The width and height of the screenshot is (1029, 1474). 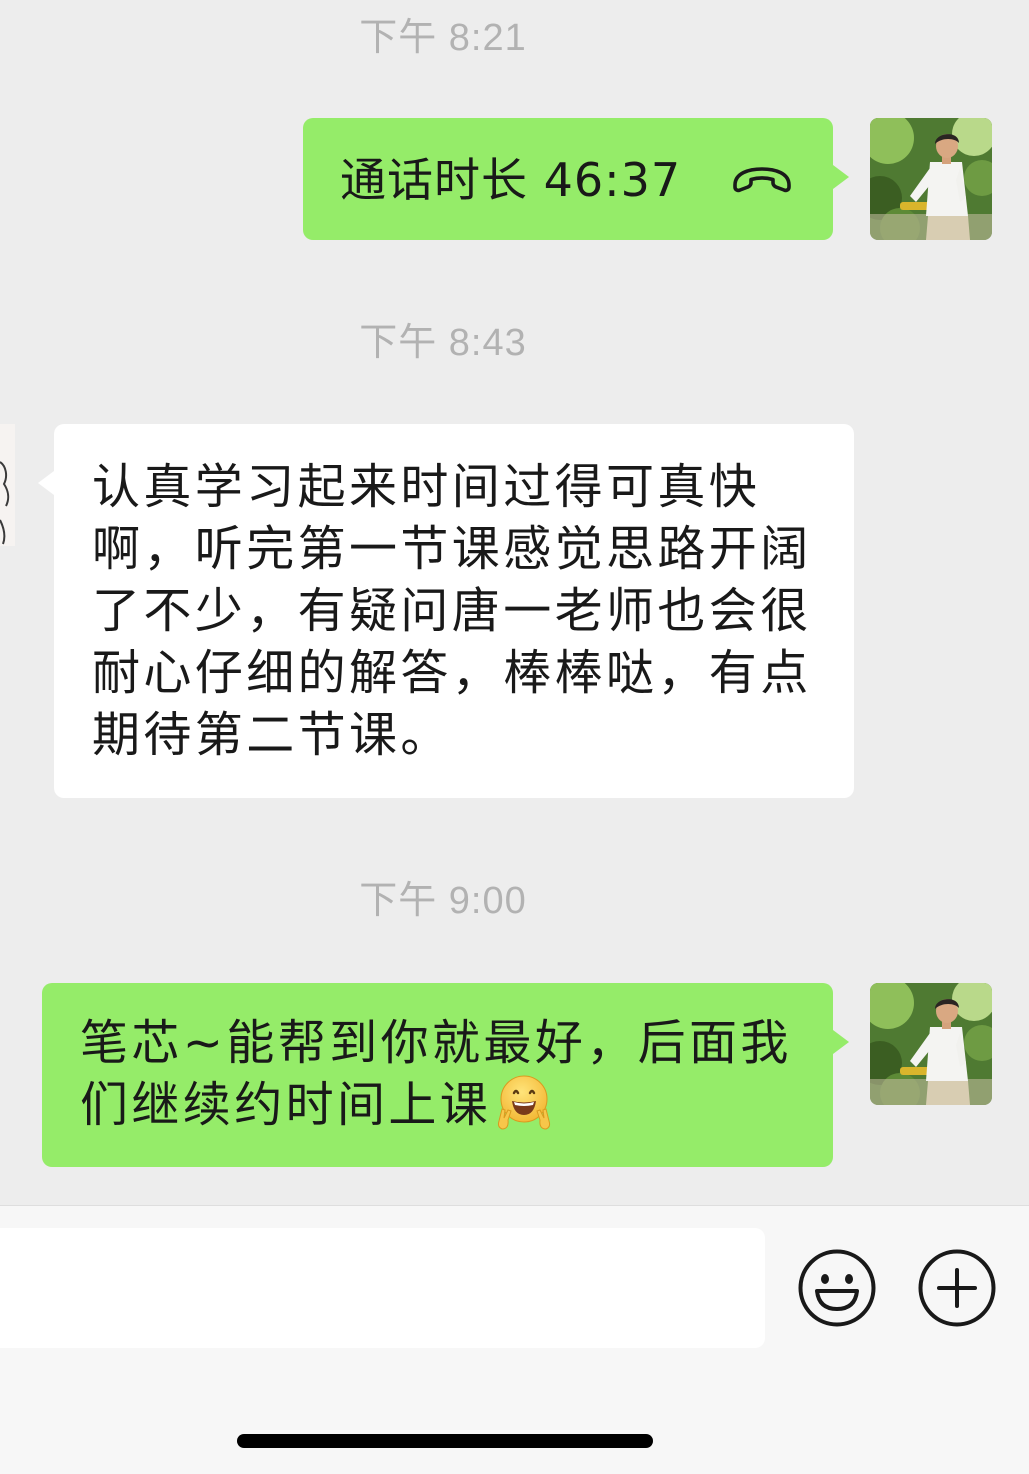 I want to click on smiley-icon, so click(x=837, y=1288).